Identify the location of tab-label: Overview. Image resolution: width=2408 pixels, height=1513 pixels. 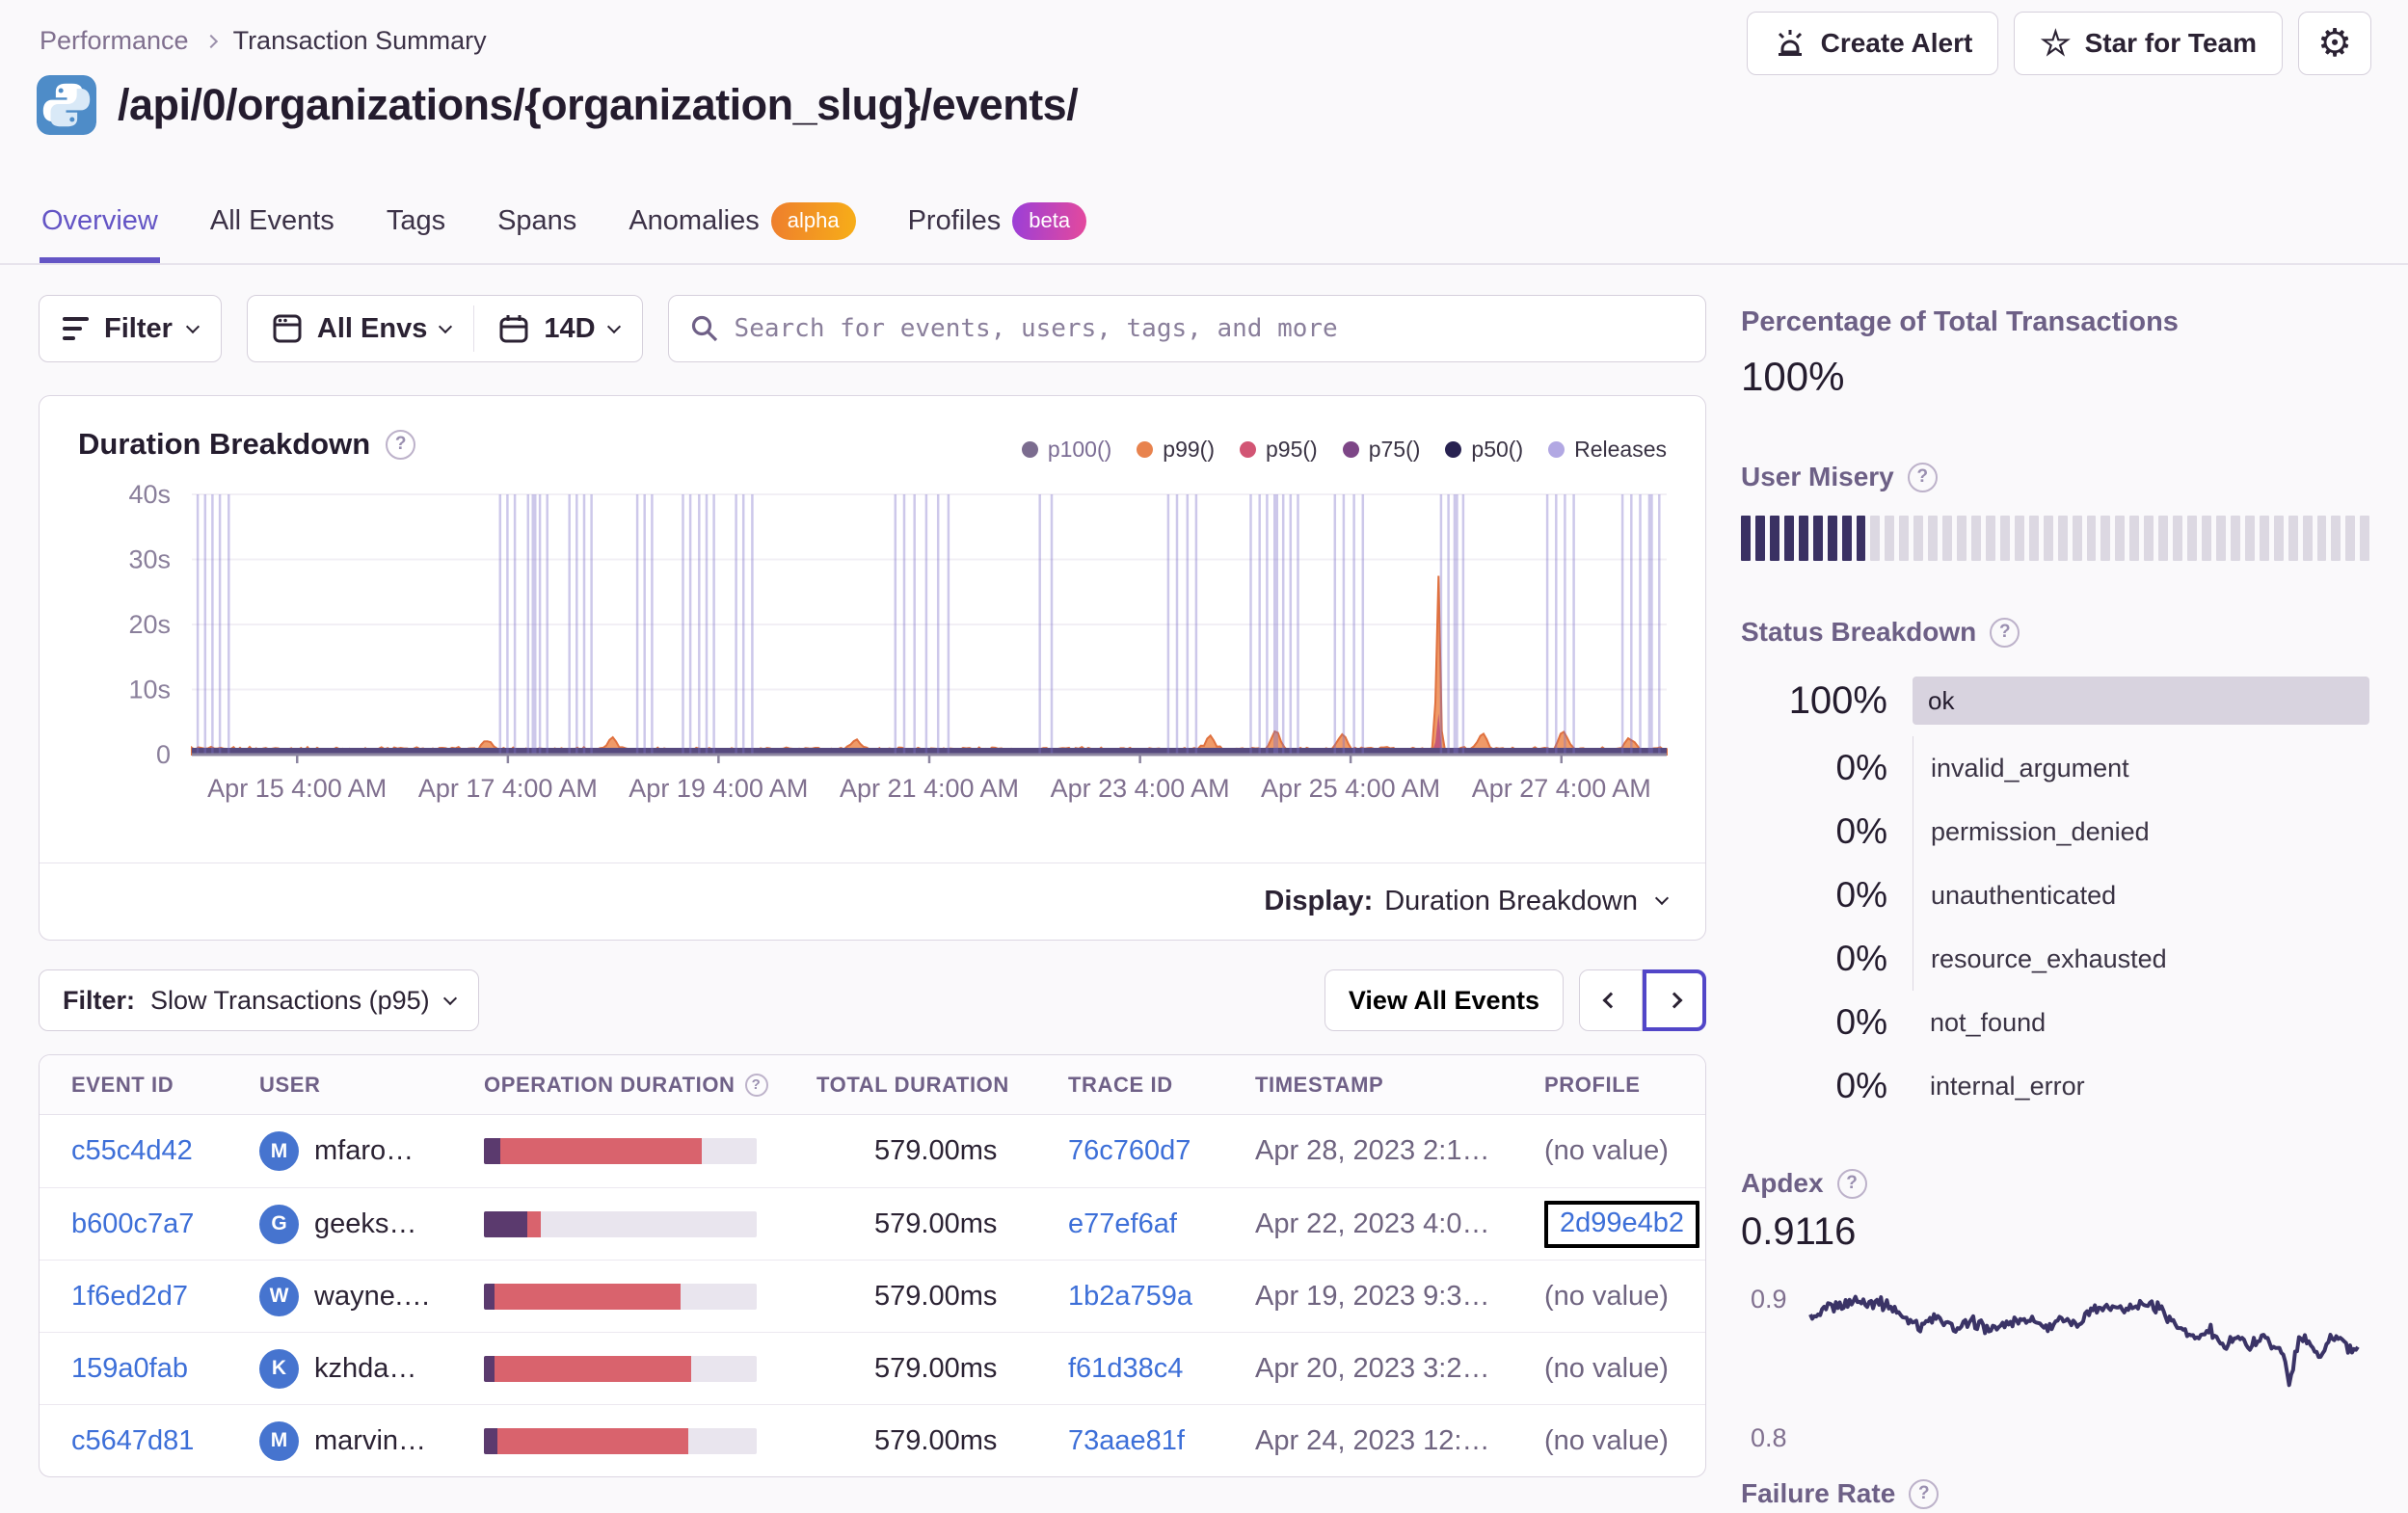
(99, 220).